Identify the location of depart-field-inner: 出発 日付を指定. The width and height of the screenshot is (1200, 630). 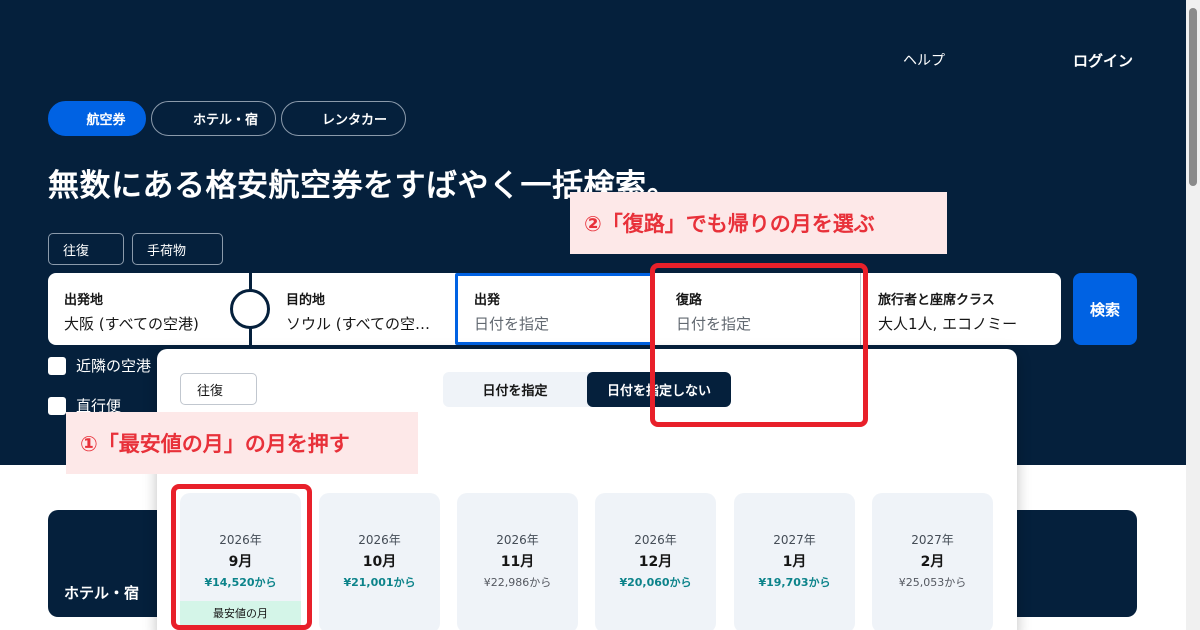
(553, 312).